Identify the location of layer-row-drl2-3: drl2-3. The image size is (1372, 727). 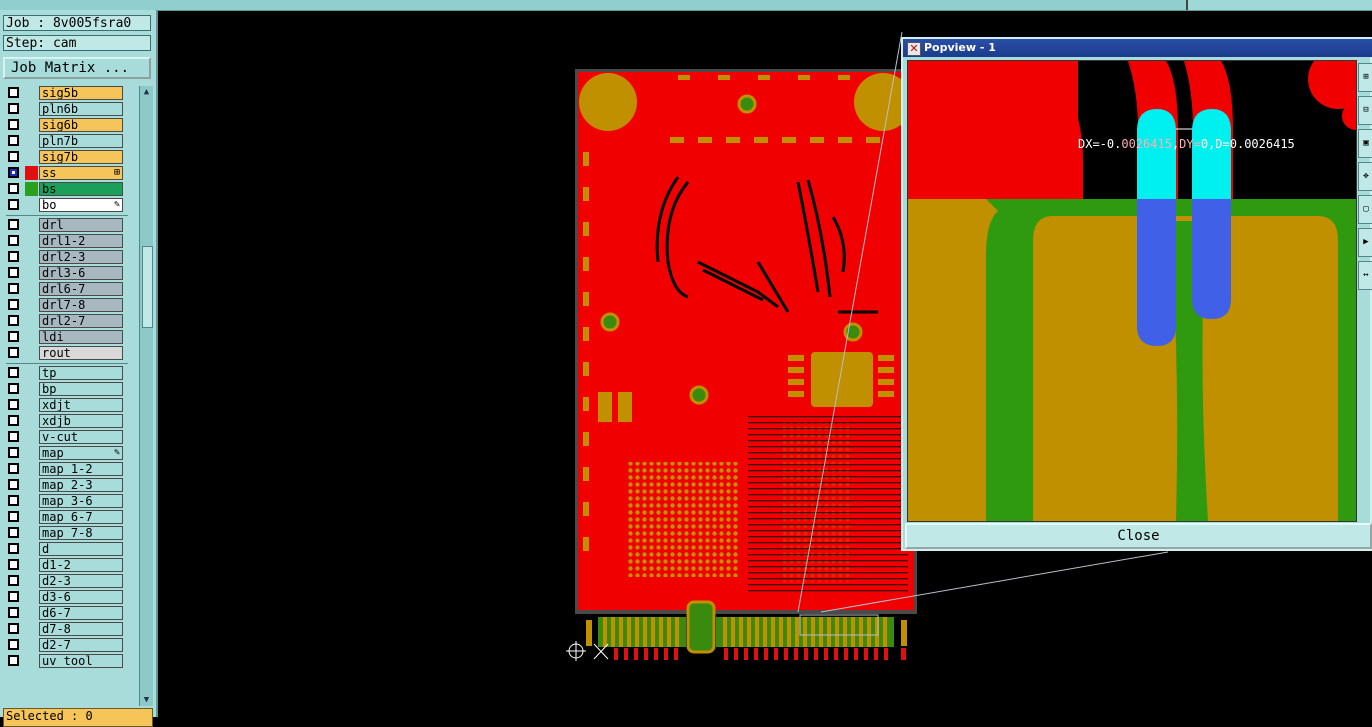
(69, 257).